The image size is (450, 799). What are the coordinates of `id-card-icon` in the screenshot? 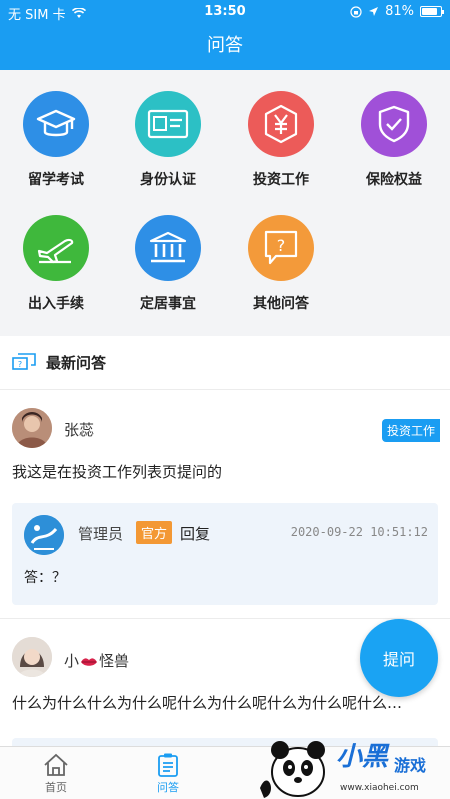 It's located at (168, 124).